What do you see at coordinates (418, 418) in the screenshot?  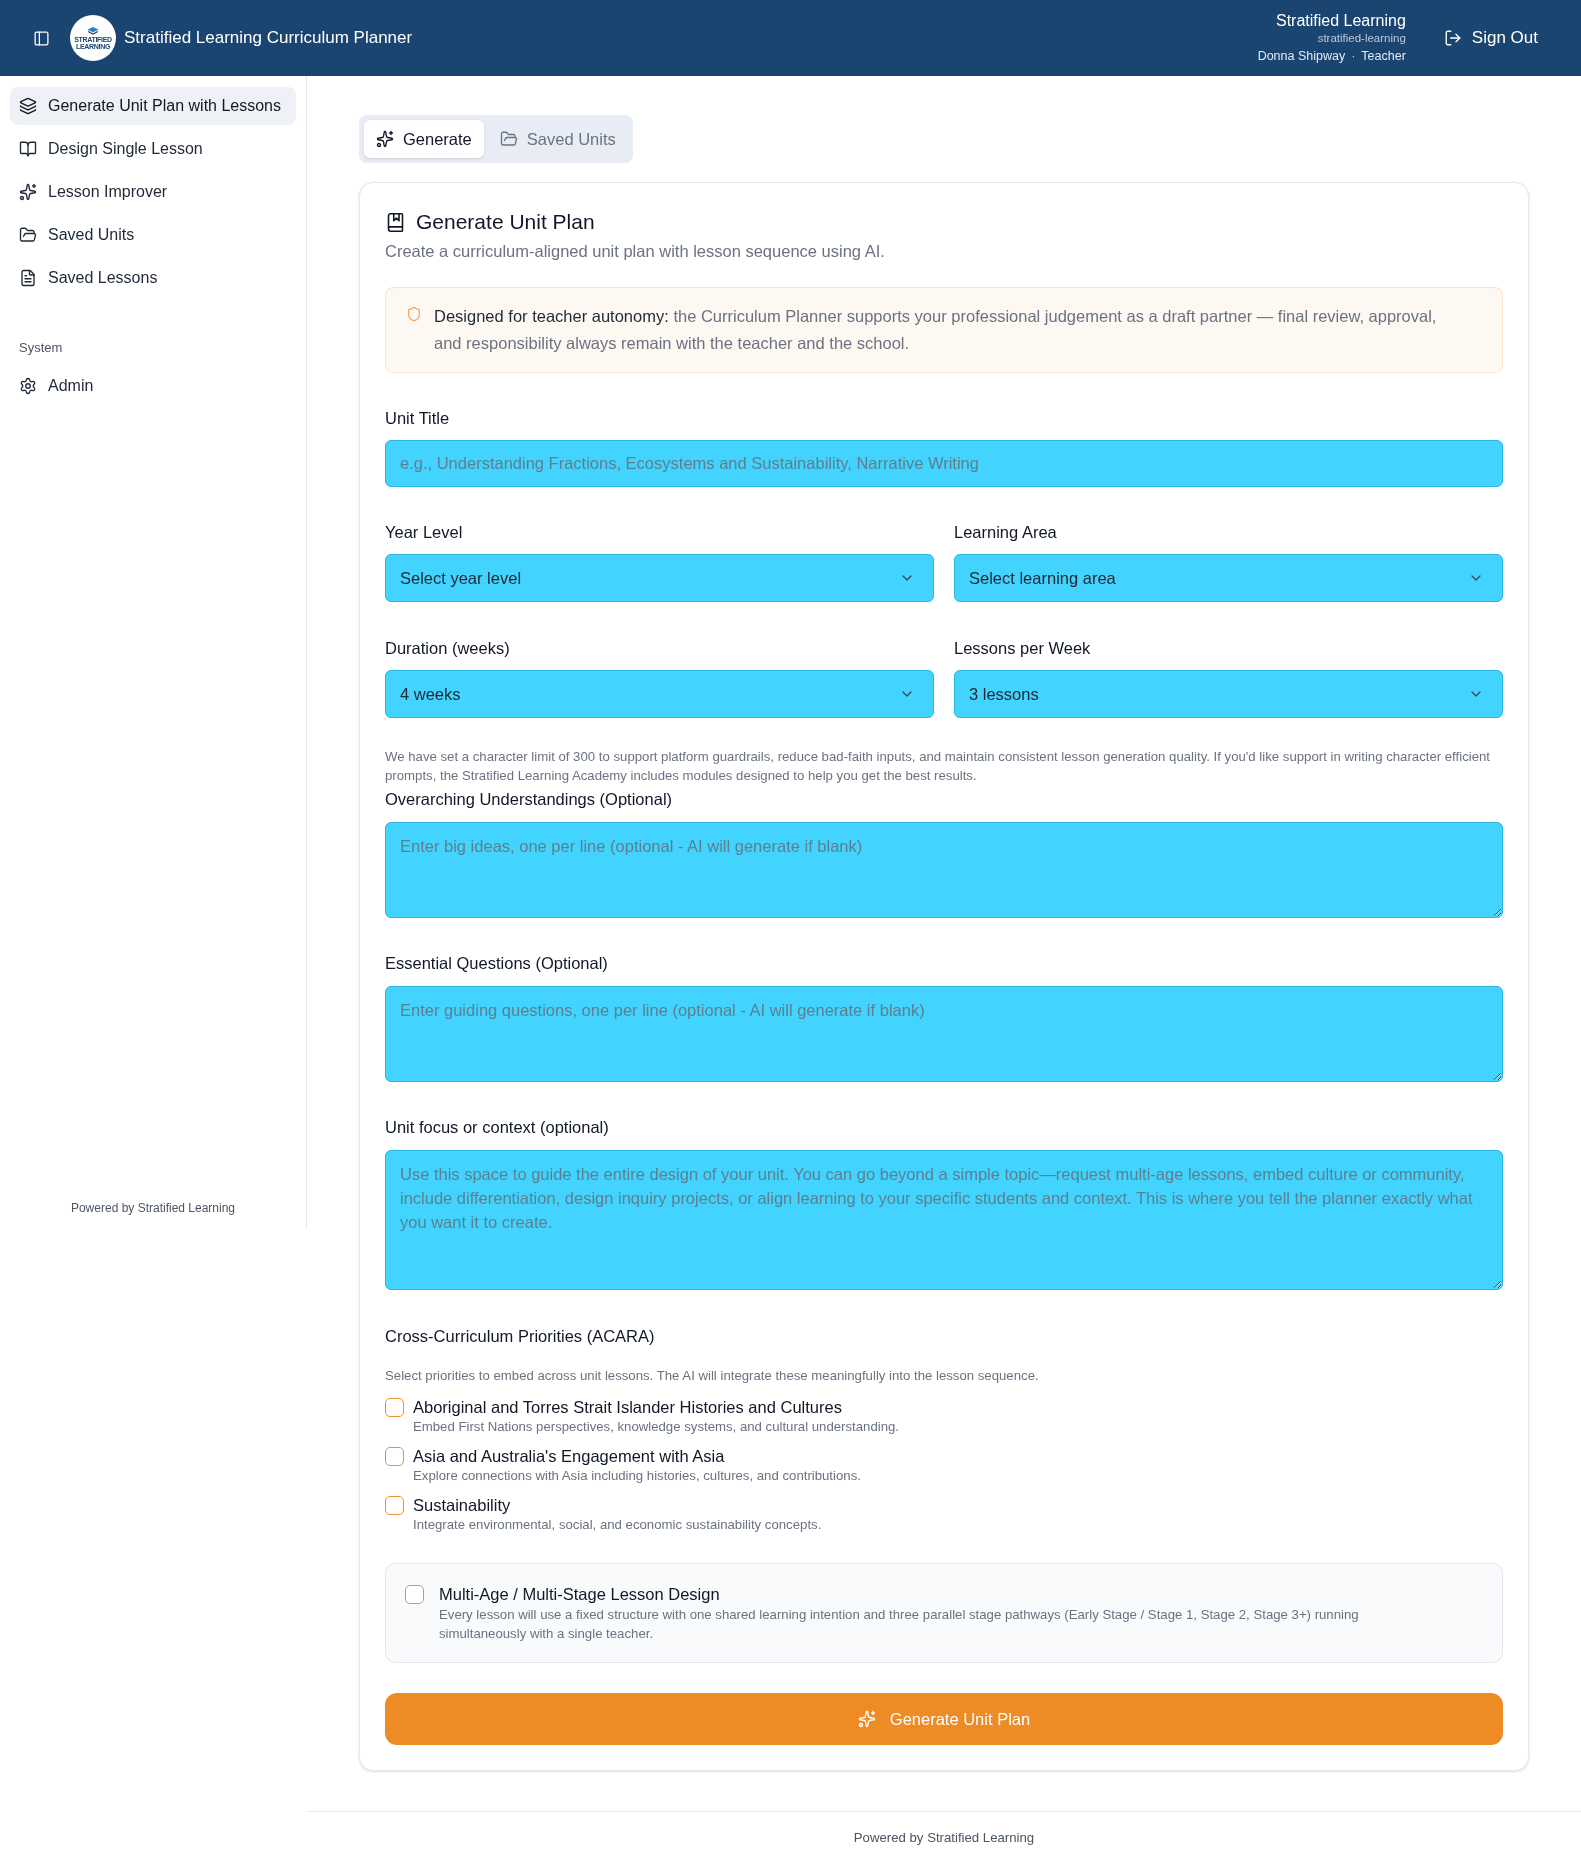 I see `field-label: Unit Title` at bounding box center [418, 418].